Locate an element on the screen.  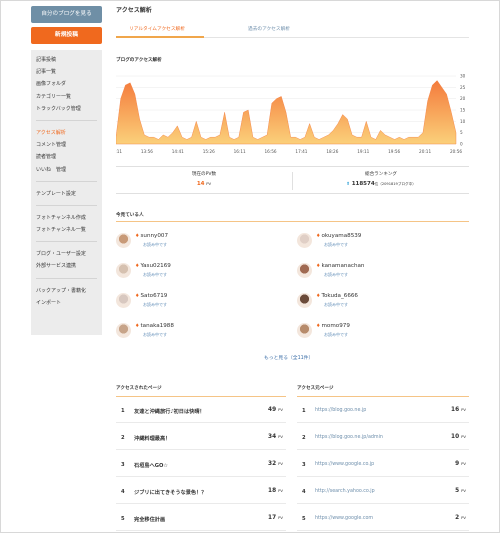
source-pv: 5 PV is located at coordinates (460, 491).